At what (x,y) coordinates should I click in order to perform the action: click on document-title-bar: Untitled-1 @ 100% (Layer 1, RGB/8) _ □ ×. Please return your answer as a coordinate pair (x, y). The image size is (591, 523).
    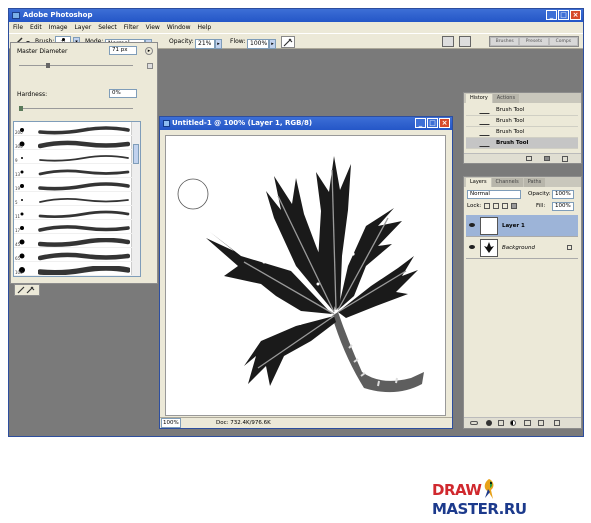
    Looking at the image, I should click on (306, 123).